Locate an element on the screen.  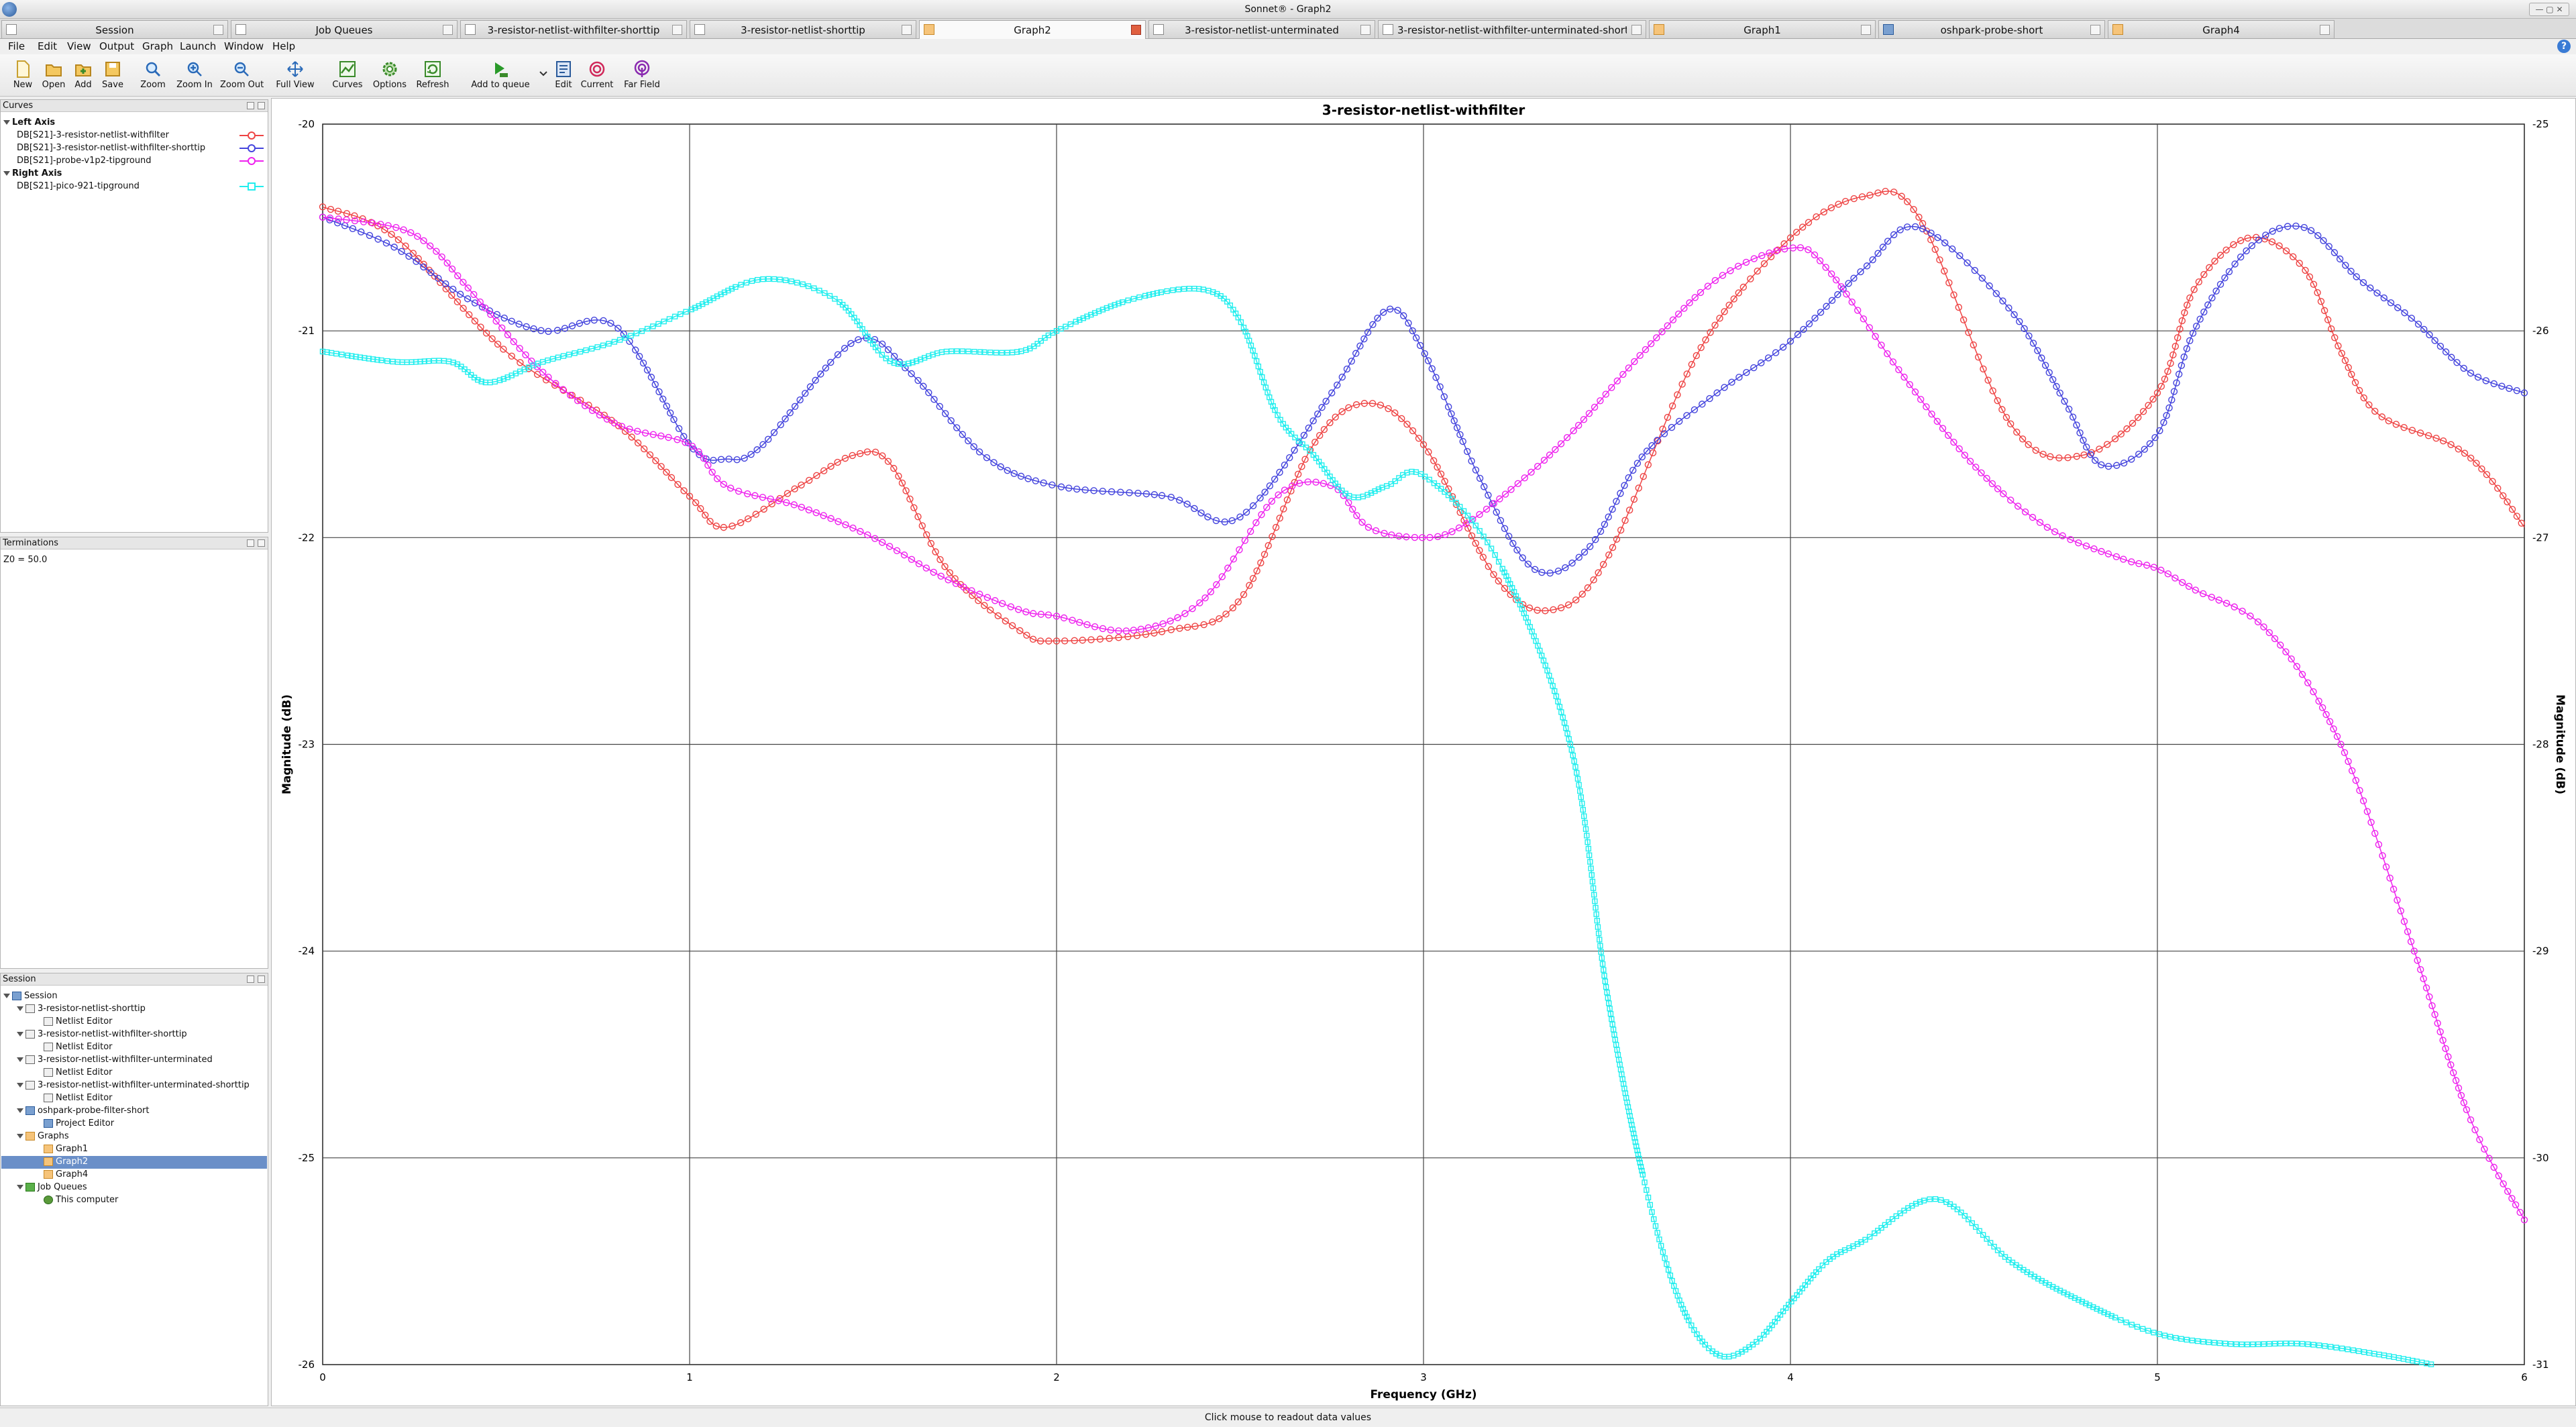
menu-graph: Graph is located at coordinates (157, 46).